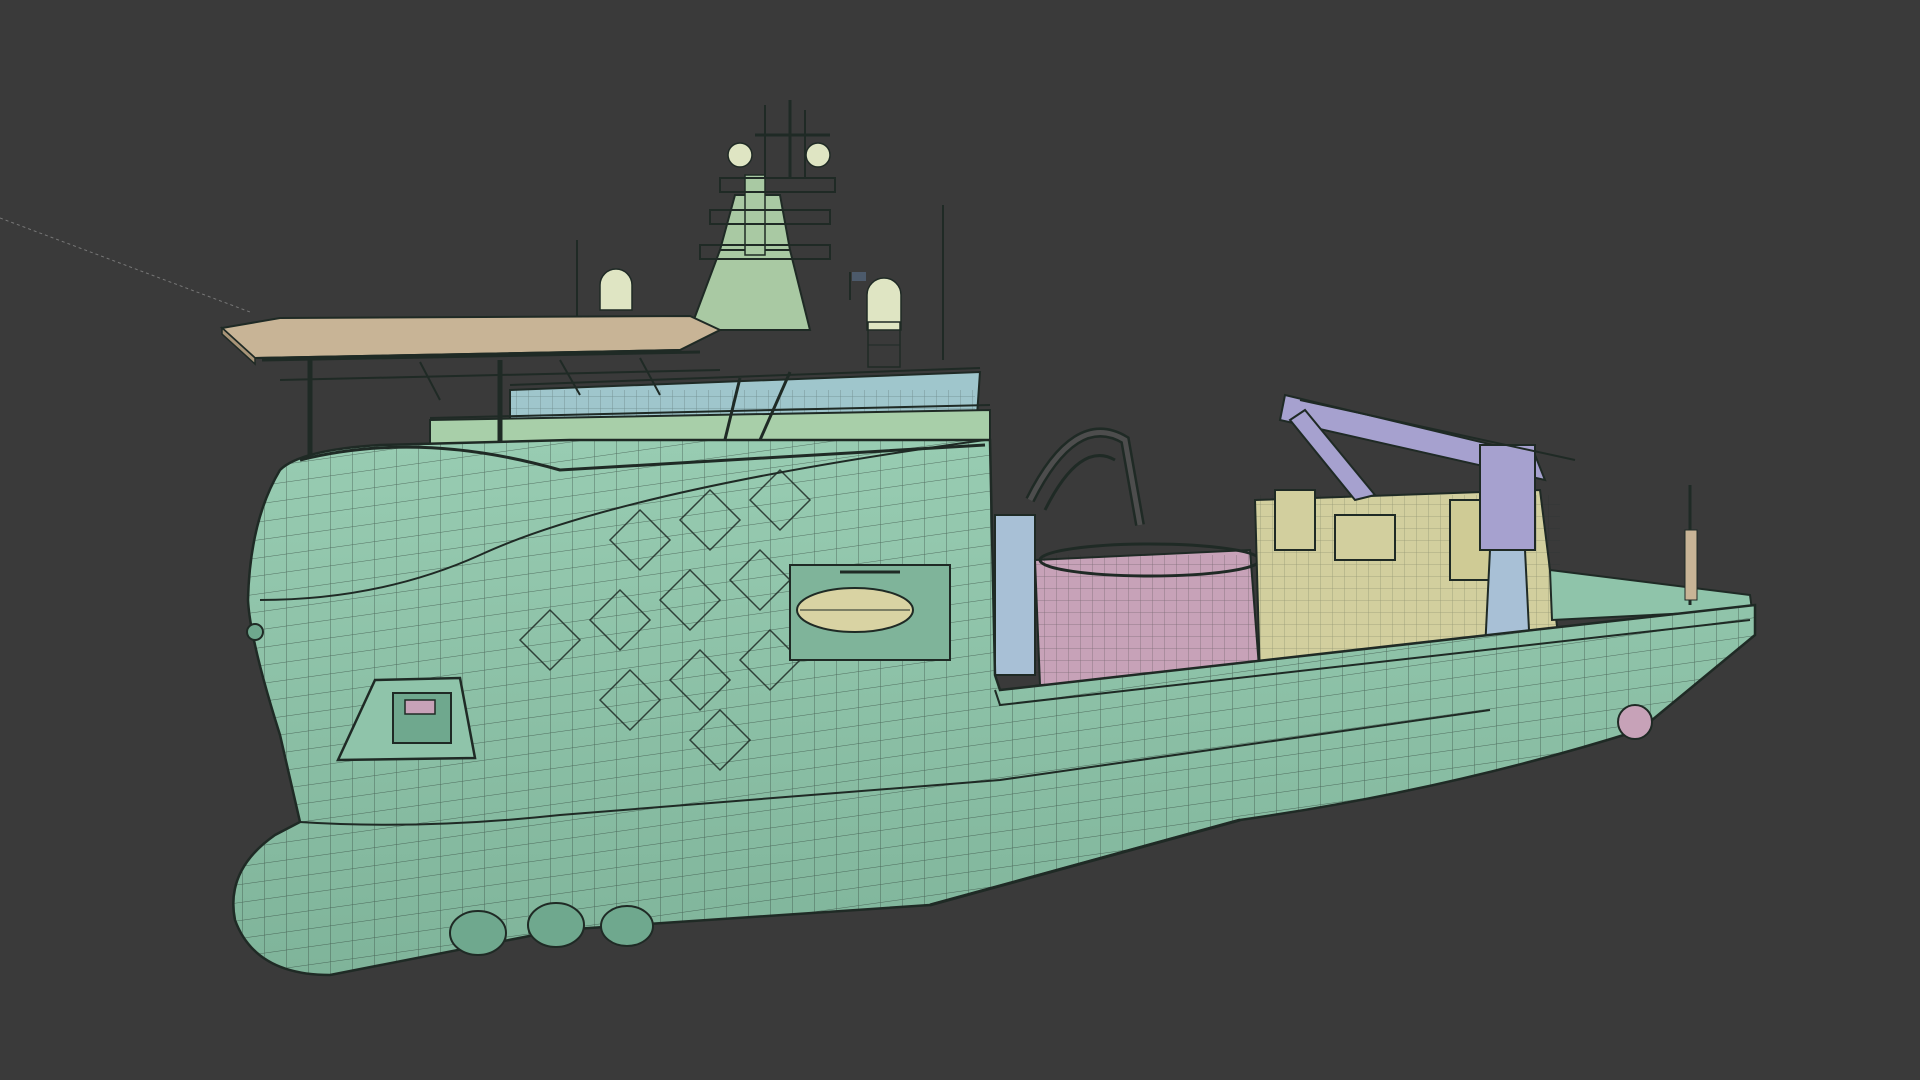  Describe the element at coordinates (762, 215) in the screenshot. I see `main-mast` at that location.